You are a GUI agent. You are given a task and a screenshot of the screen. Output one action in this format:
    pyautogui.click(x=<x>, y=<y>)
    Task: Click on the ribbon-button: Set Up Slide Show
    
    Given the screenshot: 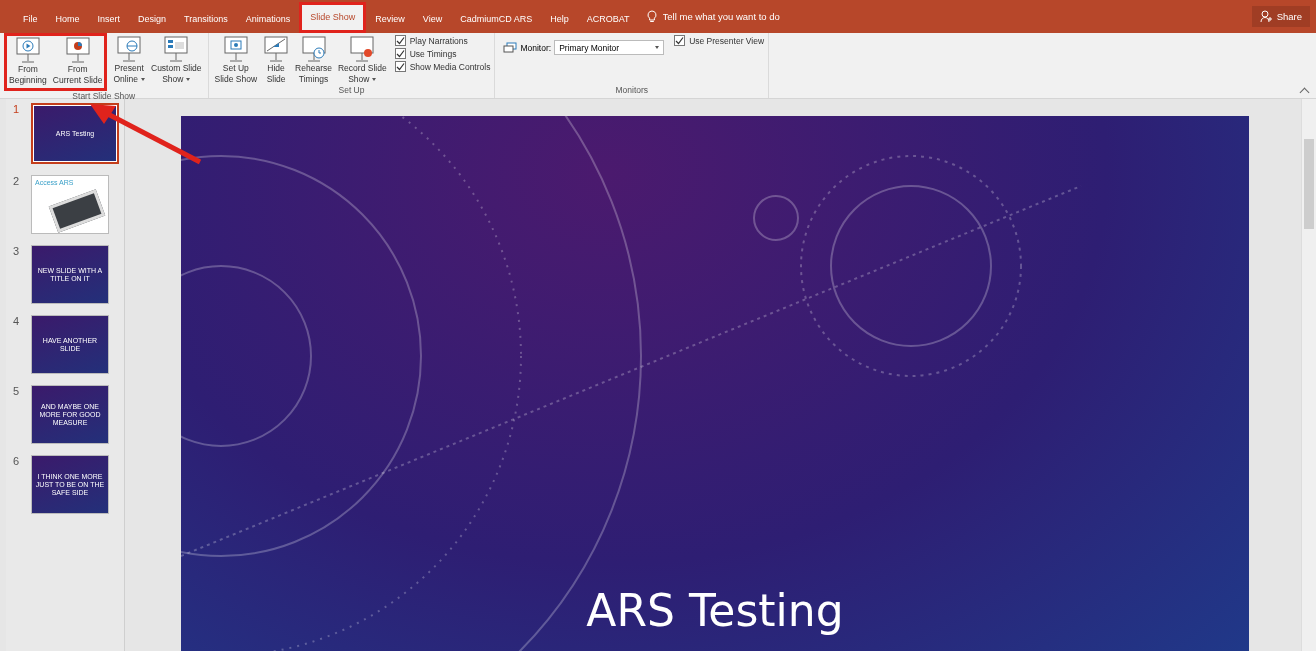 What is the action you would take?
    pyautogui.click(x=236, y=60)
    